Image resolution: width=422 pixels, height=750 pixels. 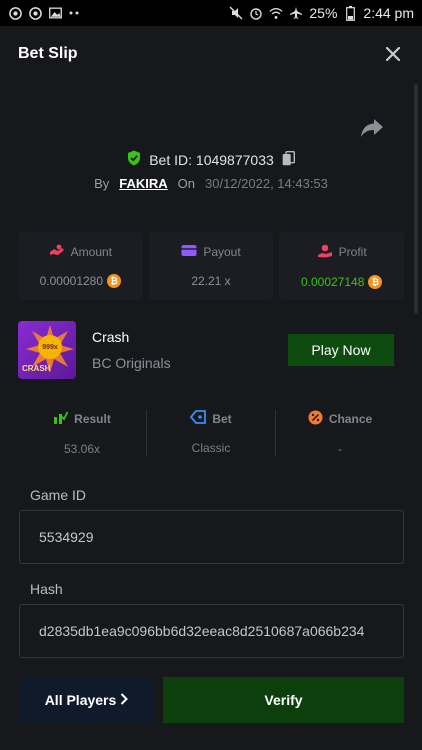 What do you see at coordinates (91, 252) in the screenshot?
I see `amount-label: Amount` at bounding box center [91, 252].